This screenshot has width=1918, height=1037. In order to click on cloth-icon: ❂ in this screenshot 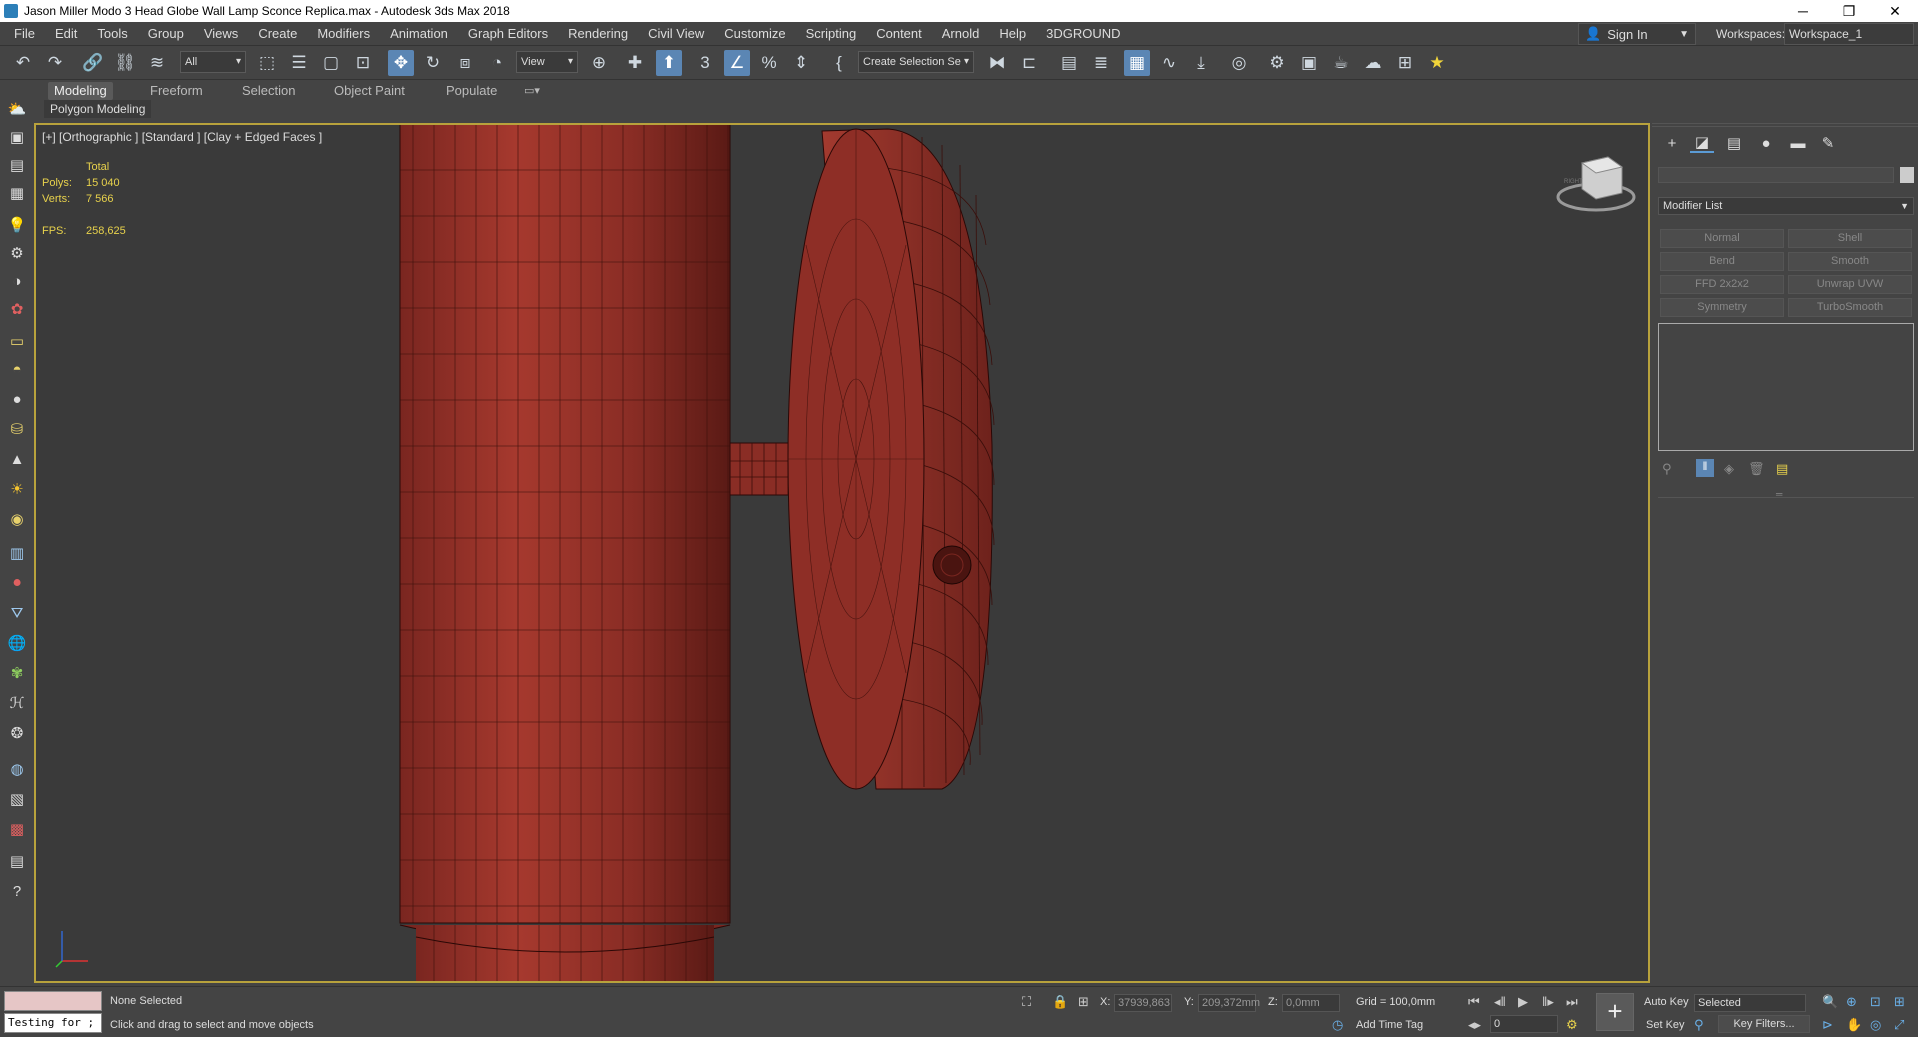, I will do `click(17, 733)`.